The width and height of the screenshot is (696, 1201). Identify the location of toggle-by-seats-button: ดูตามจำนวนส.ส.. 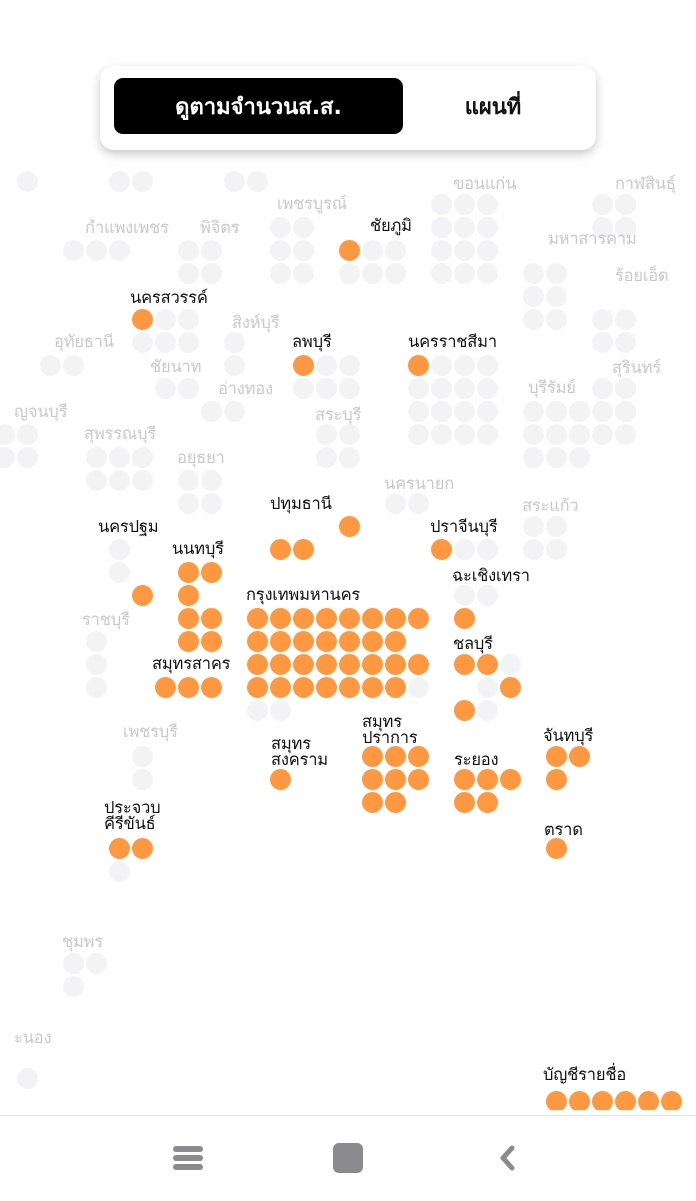
(258, 106).